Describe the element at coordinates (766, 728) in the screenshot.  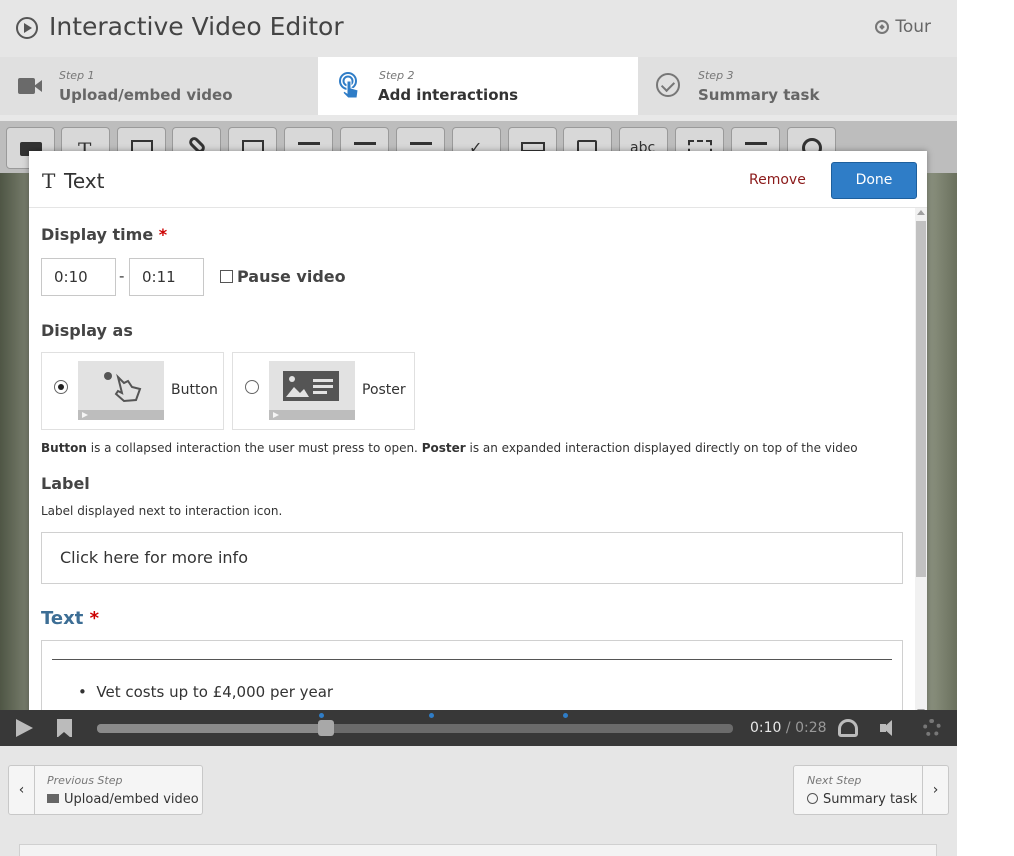
I see `current-time: 0:10` at that location.